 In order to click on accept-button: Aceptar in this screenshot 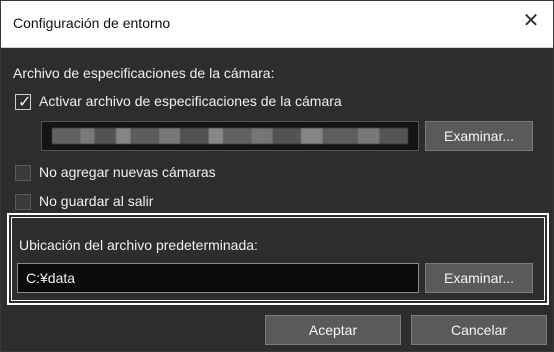, I will do `click(333, 330)`.